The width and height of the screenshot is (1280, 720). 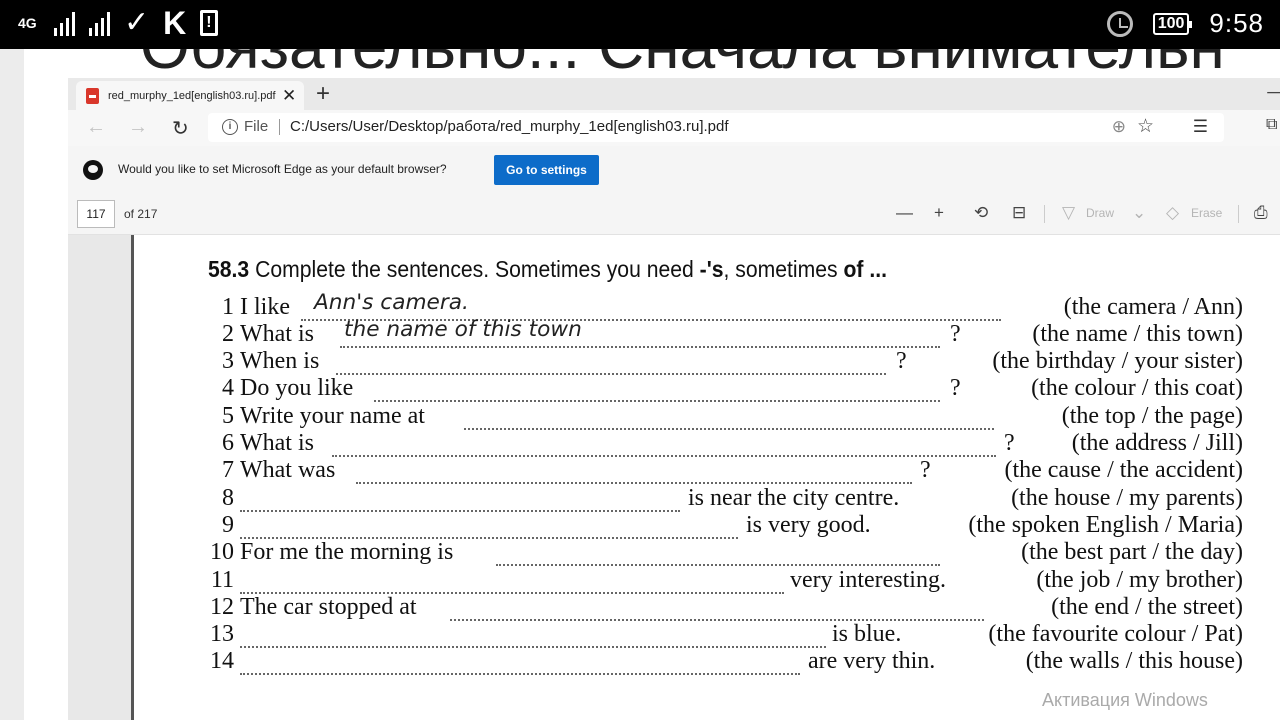 I want to click on after-7: ?, so click(x=925, y=470).